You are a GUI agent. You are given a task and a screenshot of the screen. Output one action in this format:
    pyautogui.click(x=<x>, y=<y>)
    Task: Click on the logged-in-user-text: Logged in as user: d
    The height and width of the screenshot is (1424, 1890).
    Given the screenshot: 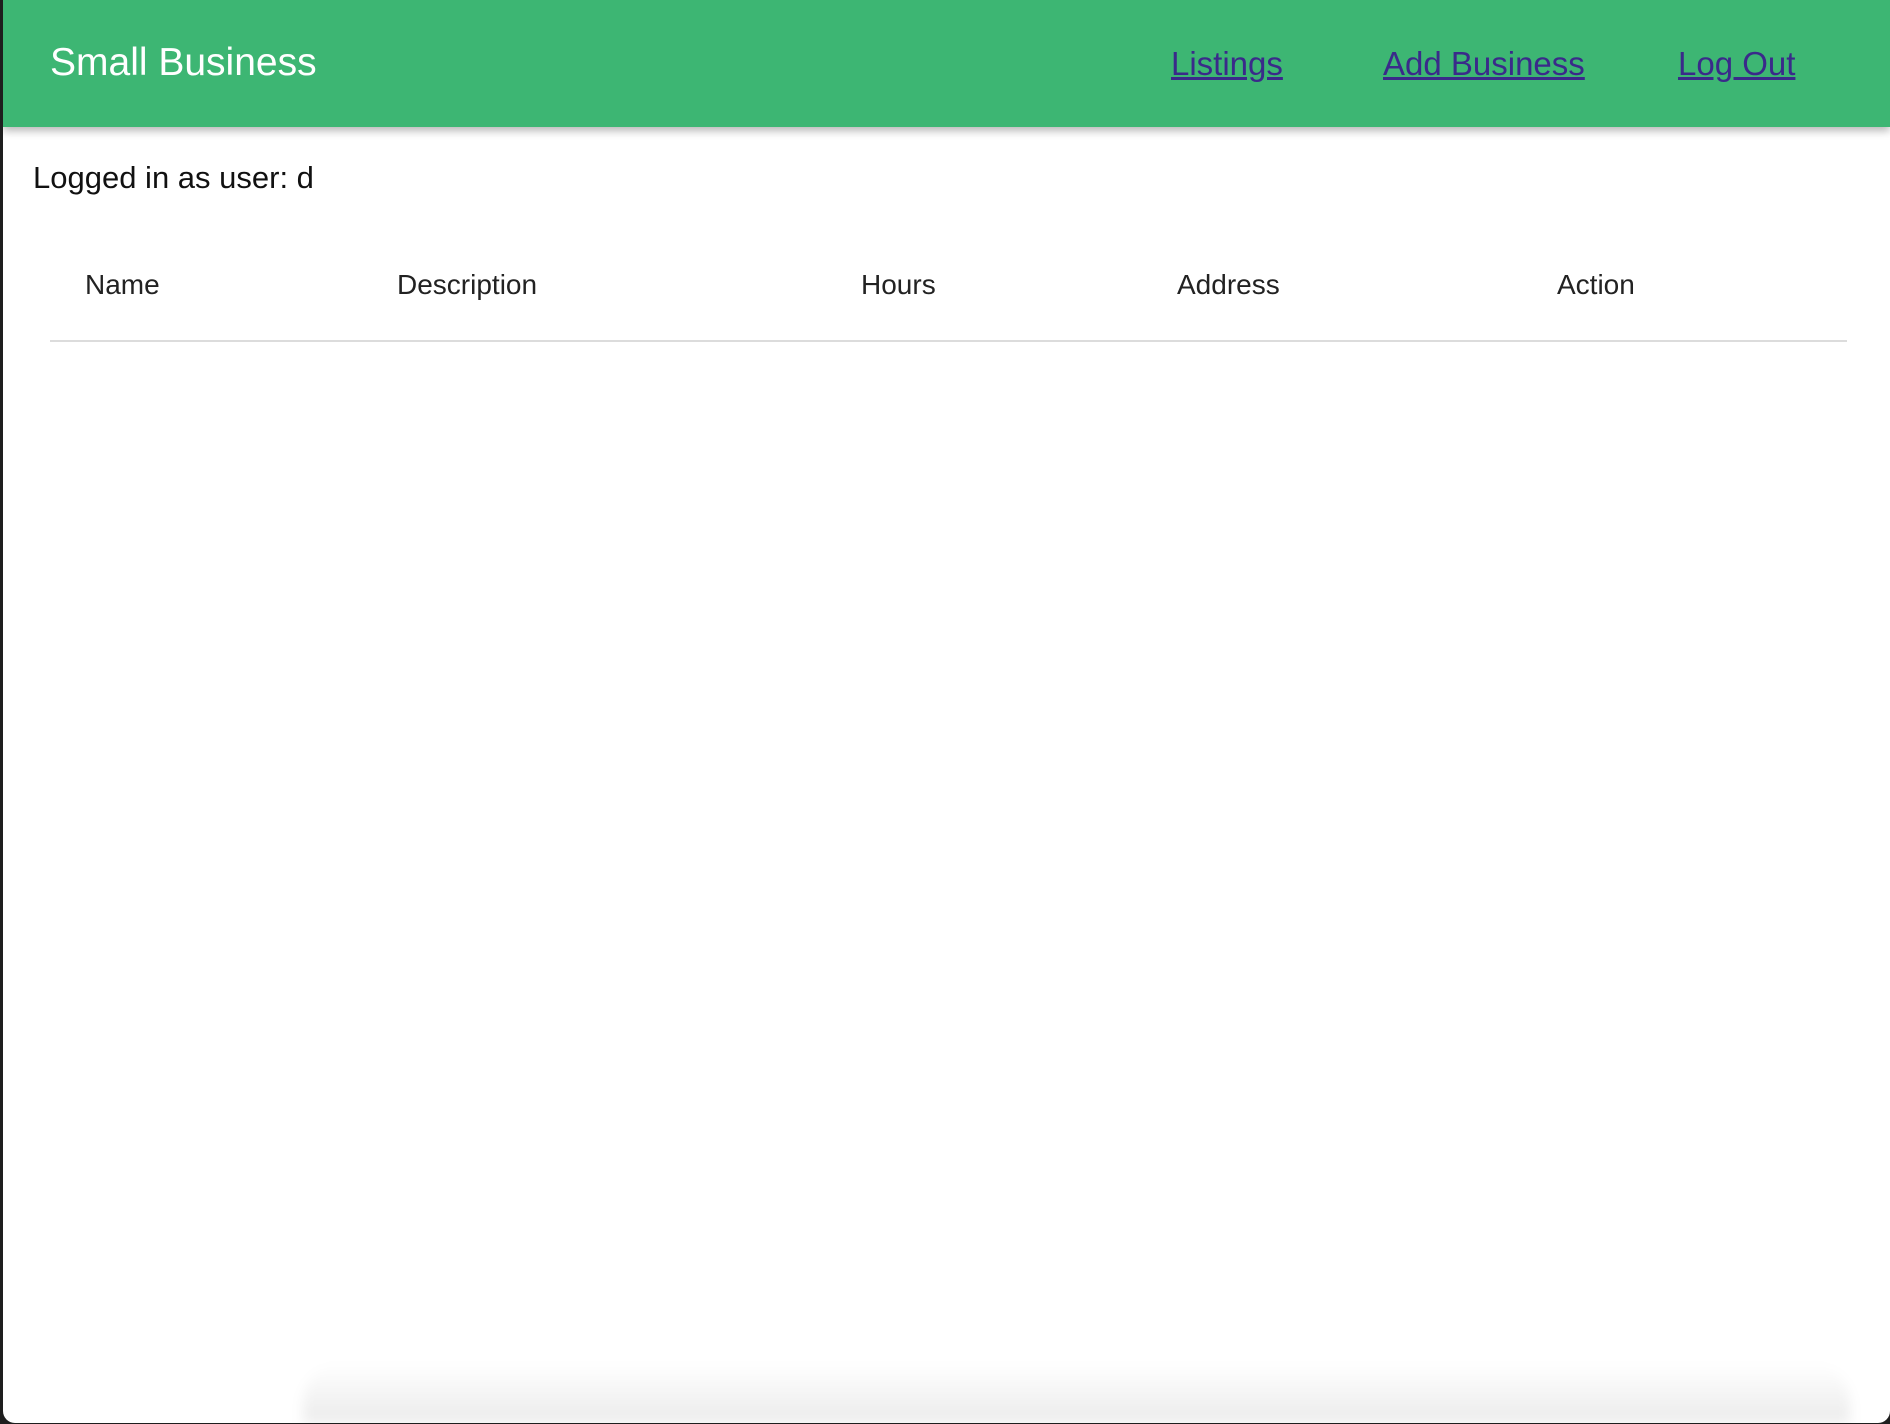 What is the action you would take?
    pyautogui.click(x=173, y=177)
    